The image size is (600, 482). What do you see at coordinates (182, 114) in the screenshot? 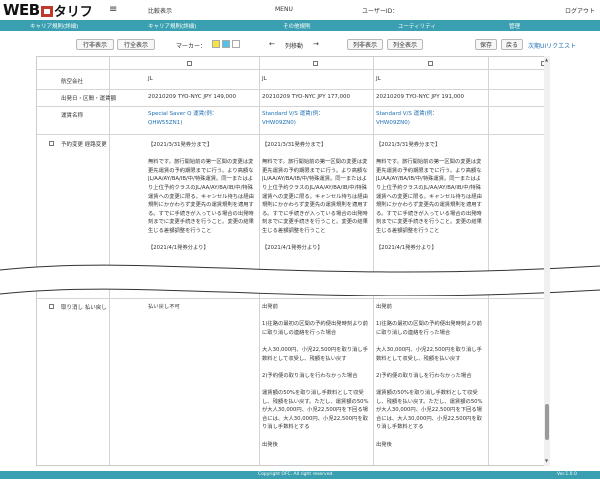
I see `fare-type-link: Special Saver Q 運賃(例：` at bounding box center [182, 114].